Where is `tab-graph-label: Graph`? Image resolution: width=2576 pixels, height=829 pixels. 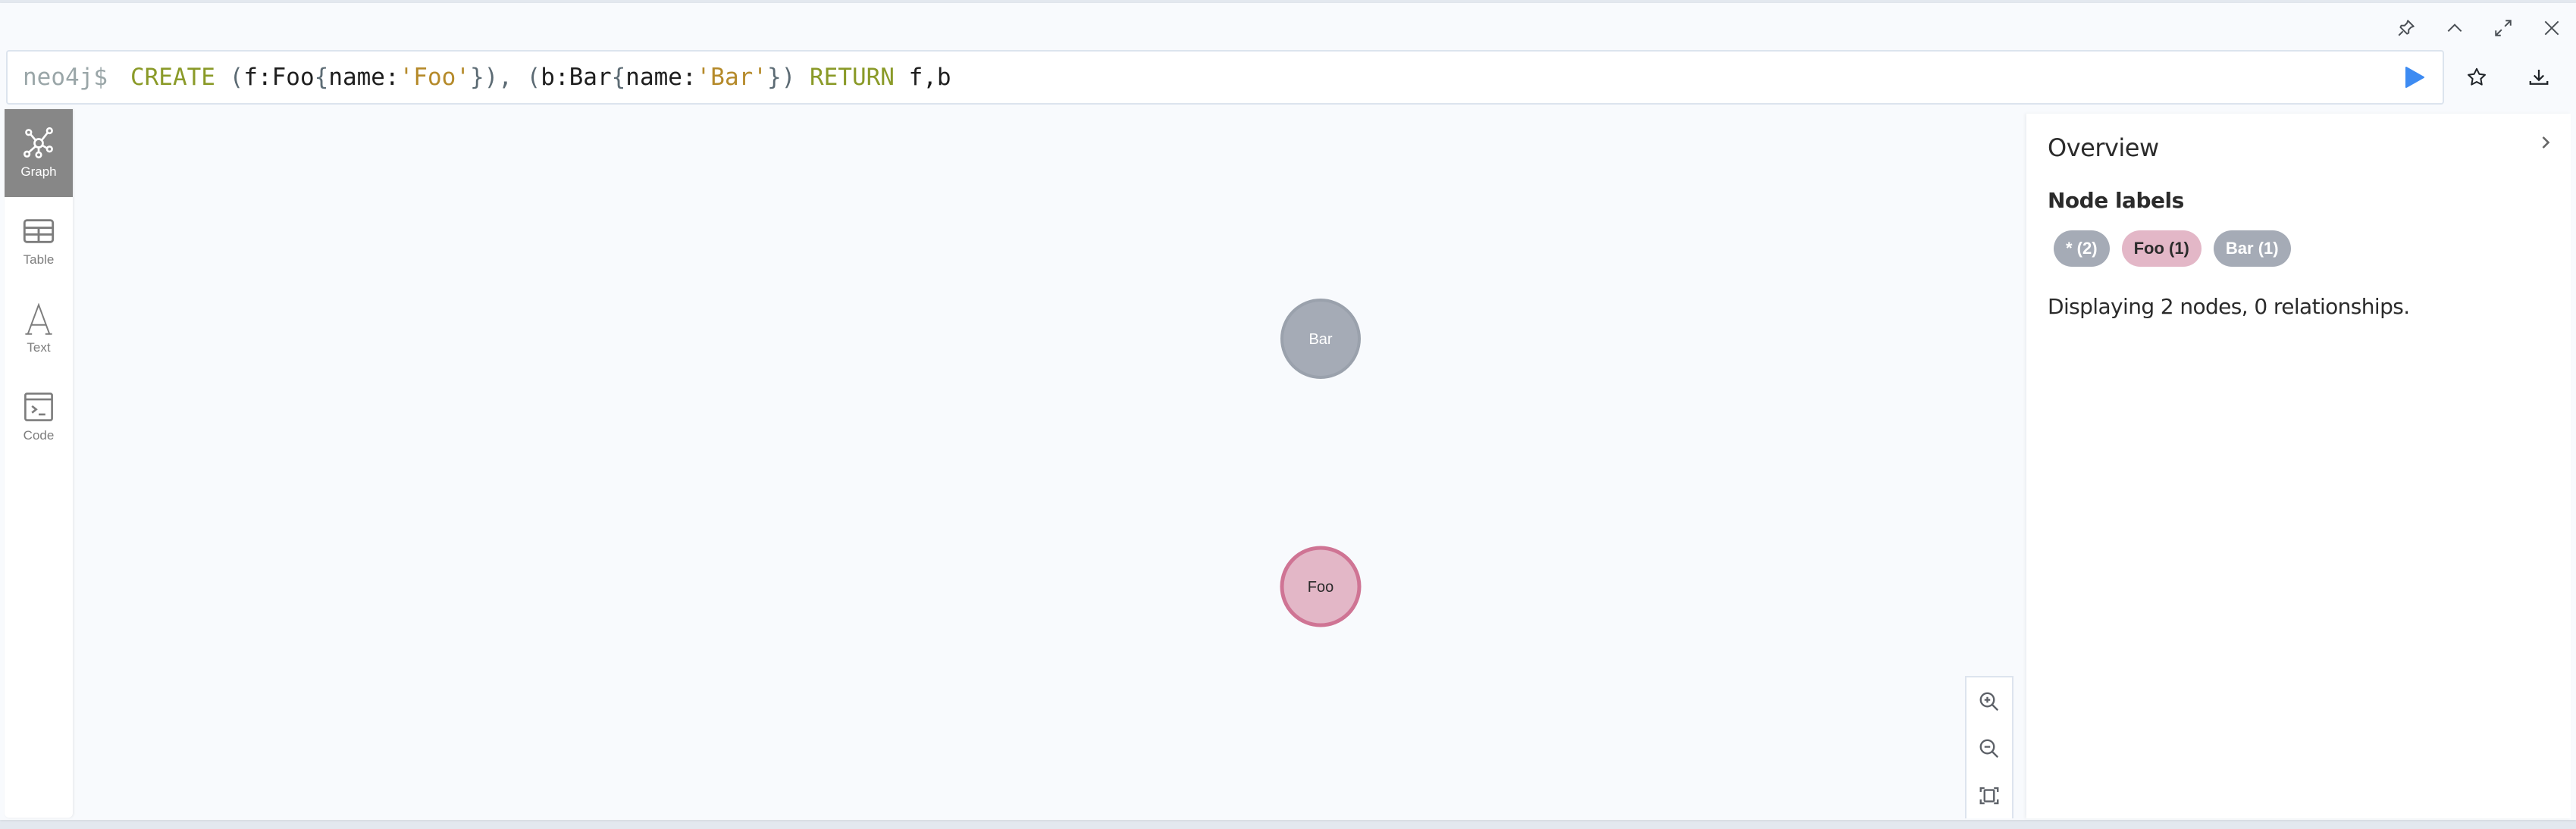
tab-graph-label: Graph is located at coordinates (38, 171).